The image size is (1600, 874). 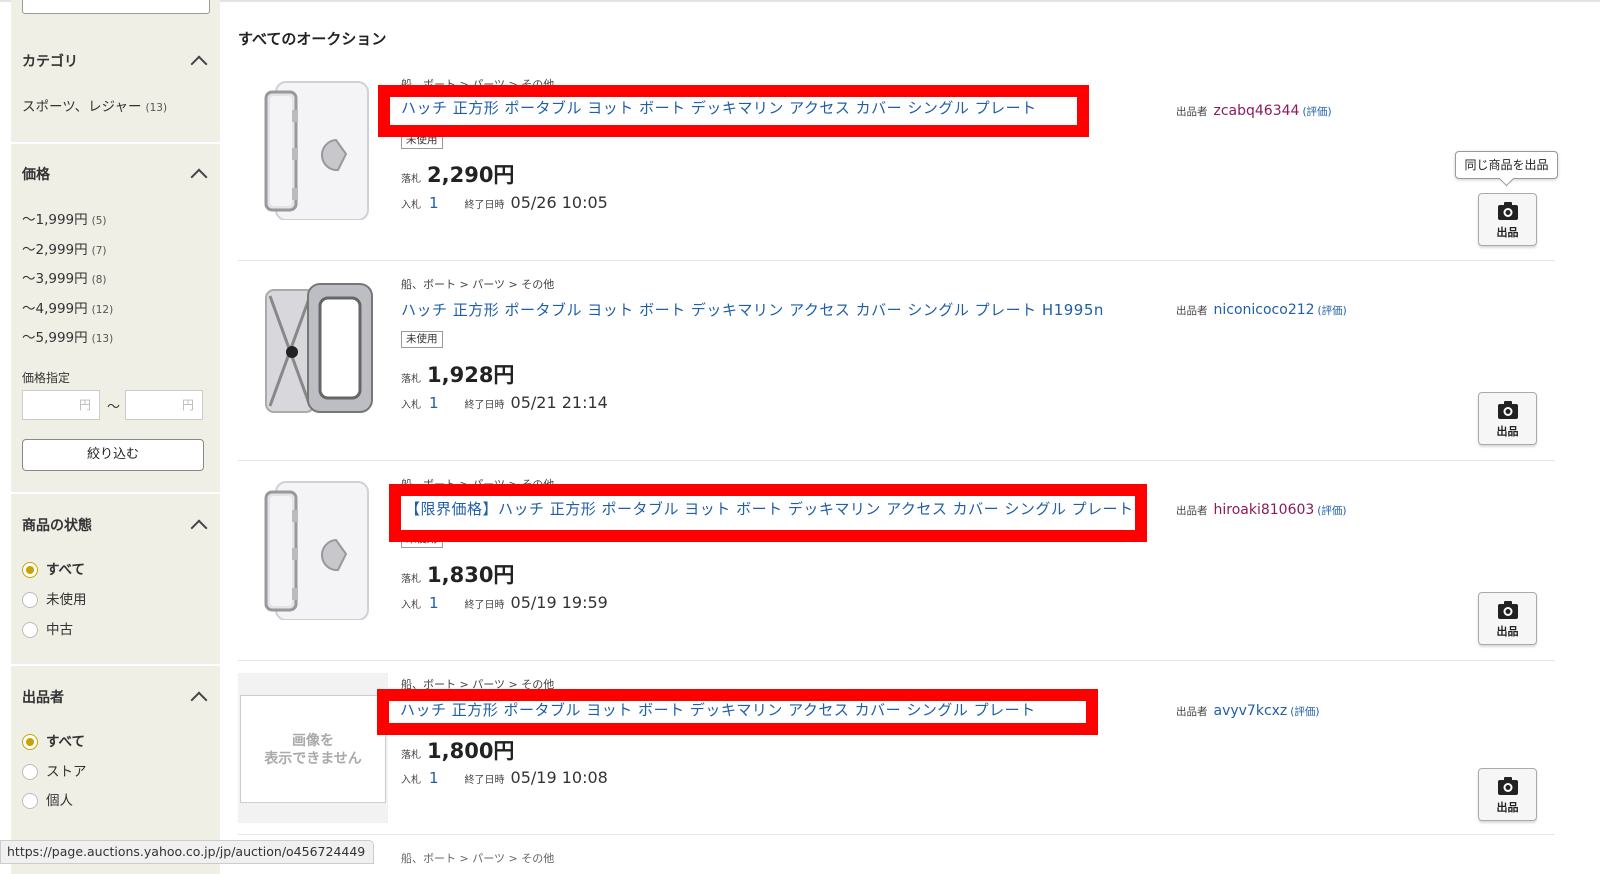 I want to click on sidebar-top-button, so click(x=116, y=7).